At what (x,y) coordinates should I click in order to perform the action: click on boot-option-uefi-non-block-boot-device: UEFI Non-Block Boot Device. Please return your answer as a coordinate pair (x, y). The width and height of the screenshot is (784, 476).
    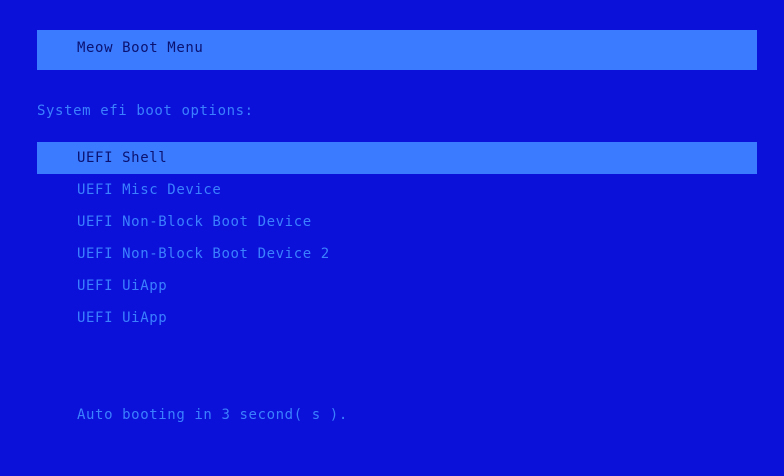
    Looking at the image, I should click on (397, 222).